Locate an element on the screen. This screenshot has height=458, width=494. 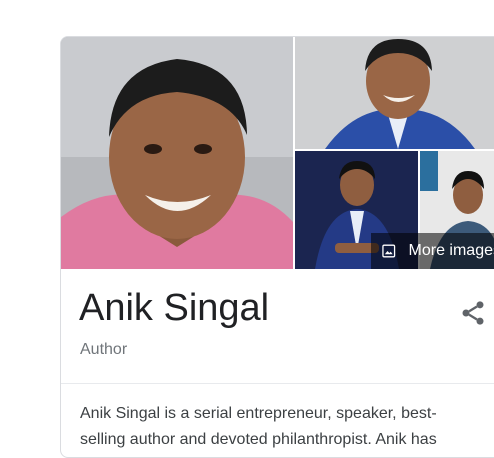
more-images-label: More images is located at coordinates (451, 250).